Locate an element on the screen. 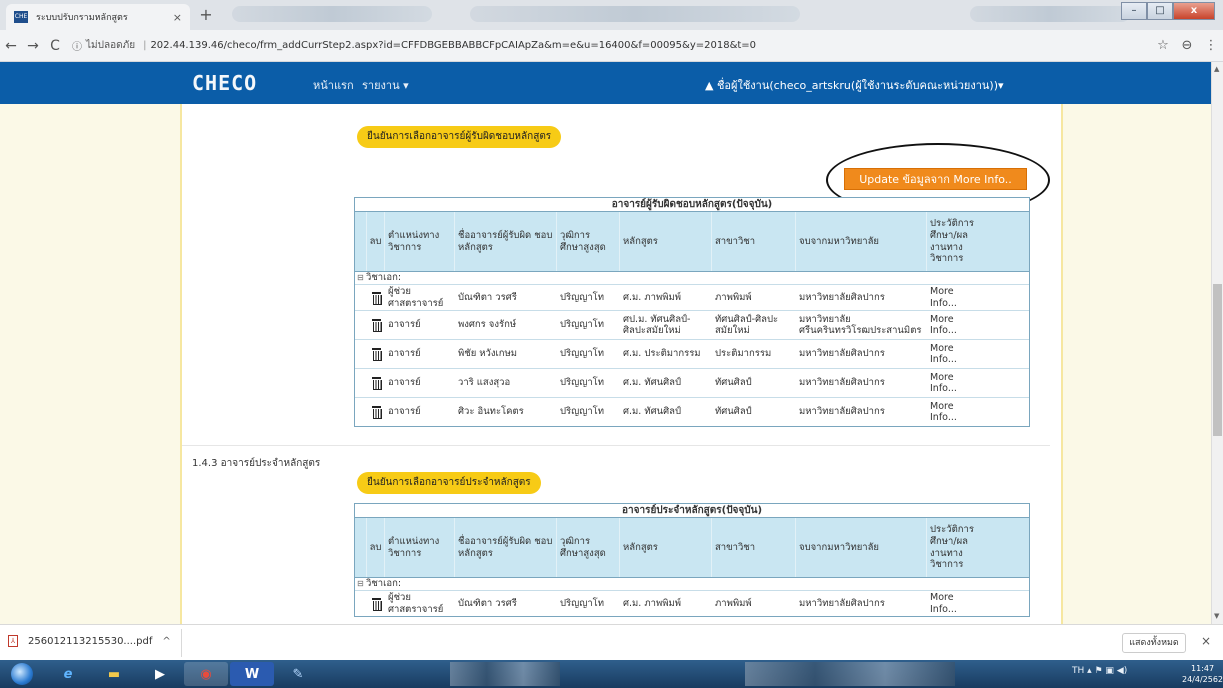 The width and height of the screenshot is (1223, 688). tab-close-icon: × is located at coordinates (177, 17).